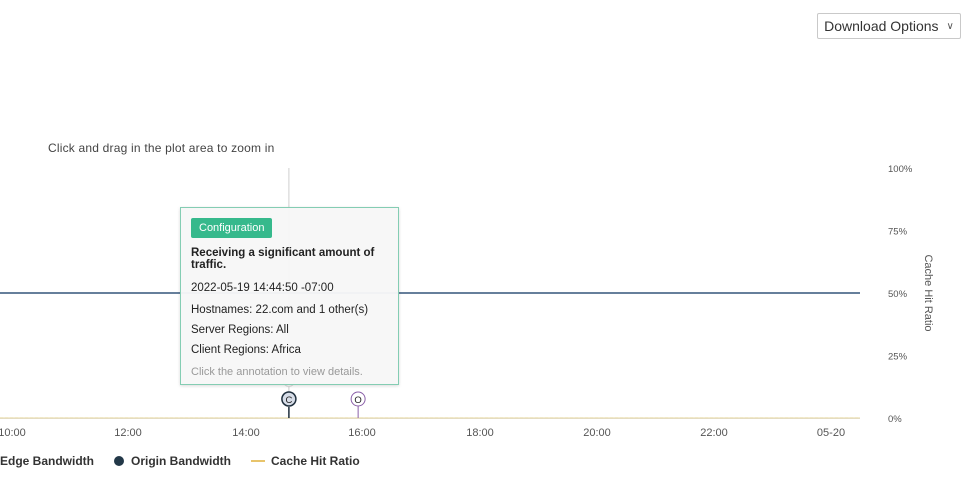 This screenshot has height=488, width=973. Describe the element at coordinates (928, 293) in the screenshot. I see `y2-axis-title: Cache Hit Ratio` at that location.